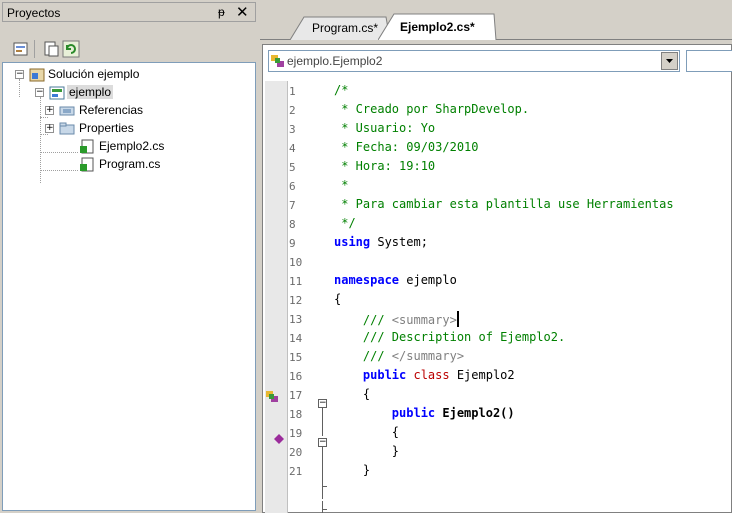 Image resolution: width=732 pixels, height=513 pixels. What do you see at coordinates (385, 166) in the screenshot?
I see `code-line: * Hora: 19:10` at bounding box center [385, 166].